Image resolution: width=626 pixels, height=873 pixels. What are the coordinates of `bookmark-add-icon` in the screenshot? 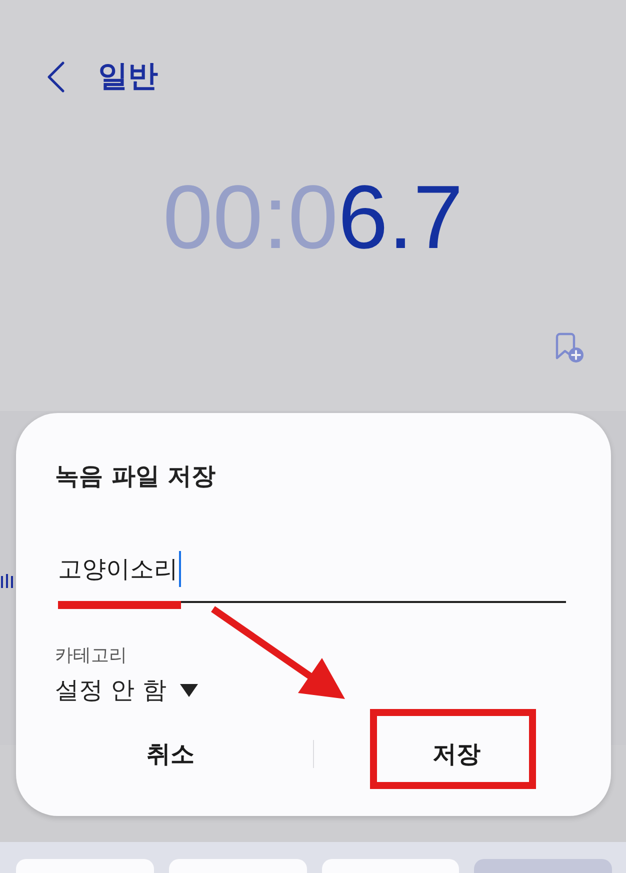 It's located at (569, 347).